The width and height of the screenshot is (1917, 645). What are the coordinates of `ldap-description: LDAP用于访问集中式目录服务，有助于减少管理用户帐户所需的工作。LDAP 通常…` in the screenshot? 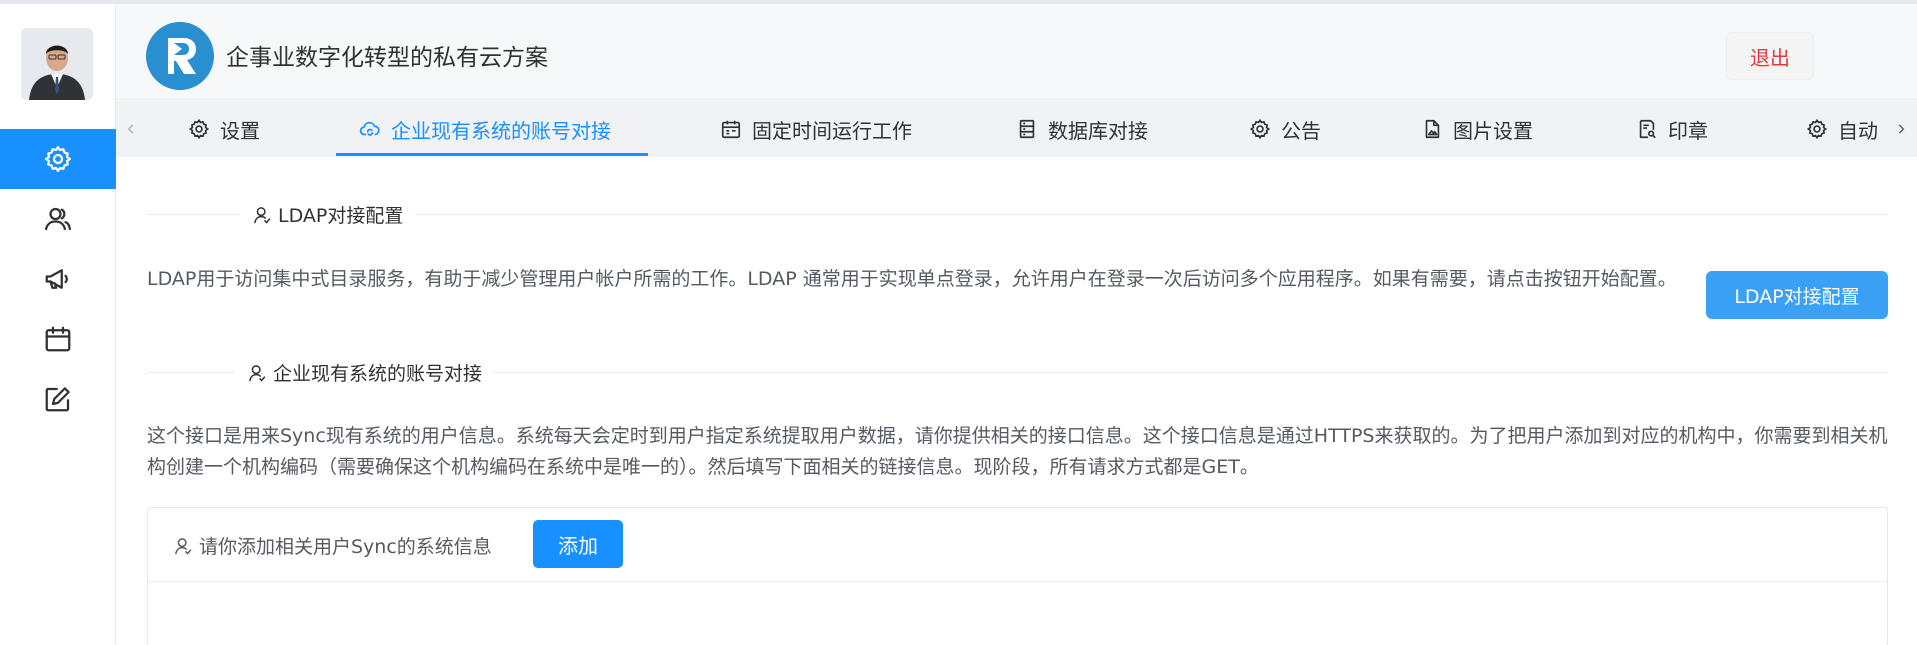 It's located at (912, 279).